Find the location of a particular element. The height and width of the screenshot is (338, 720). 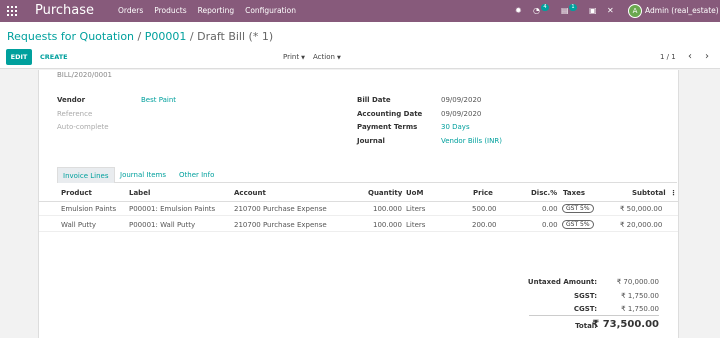

bill-date-label: Bill Date is located at coordinates (374, 100).